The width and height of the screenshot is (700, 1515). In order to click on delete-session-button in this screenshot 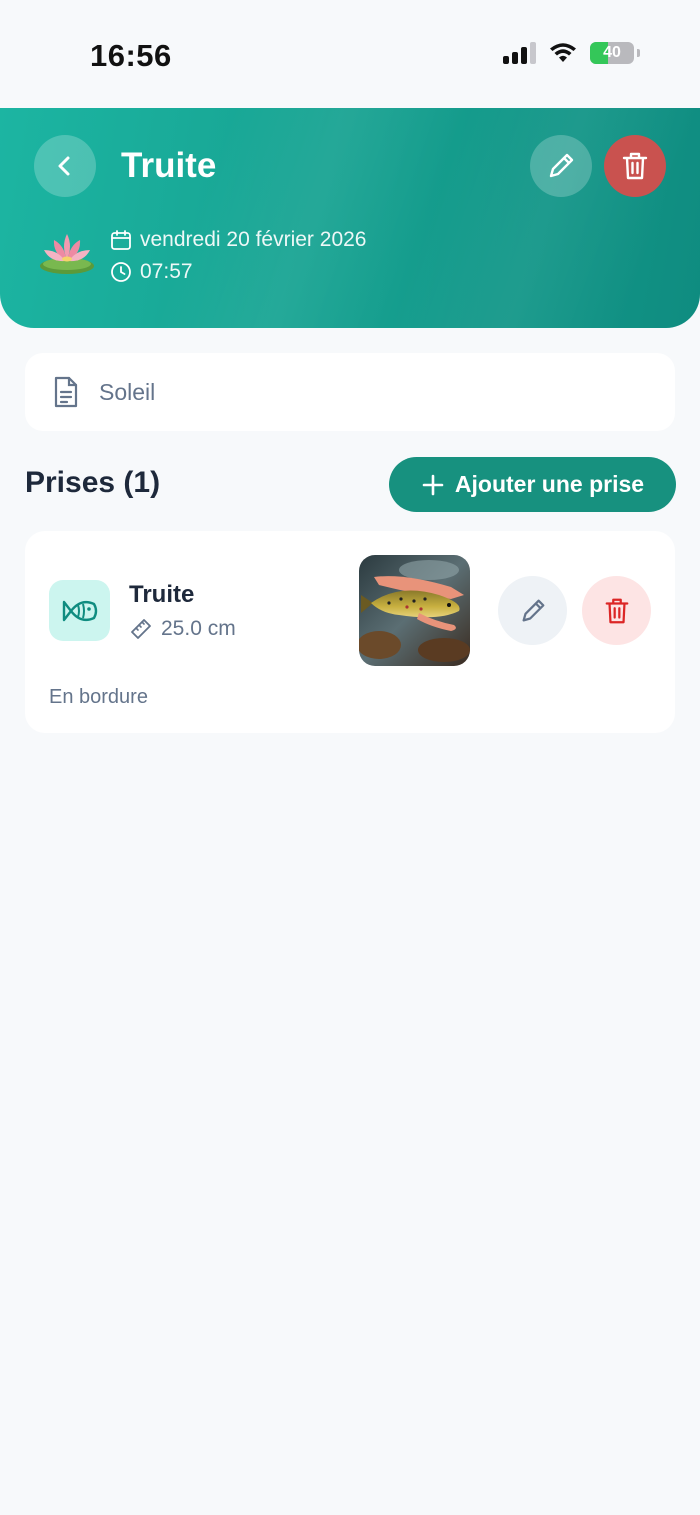, I will do `click(635, 166)`.